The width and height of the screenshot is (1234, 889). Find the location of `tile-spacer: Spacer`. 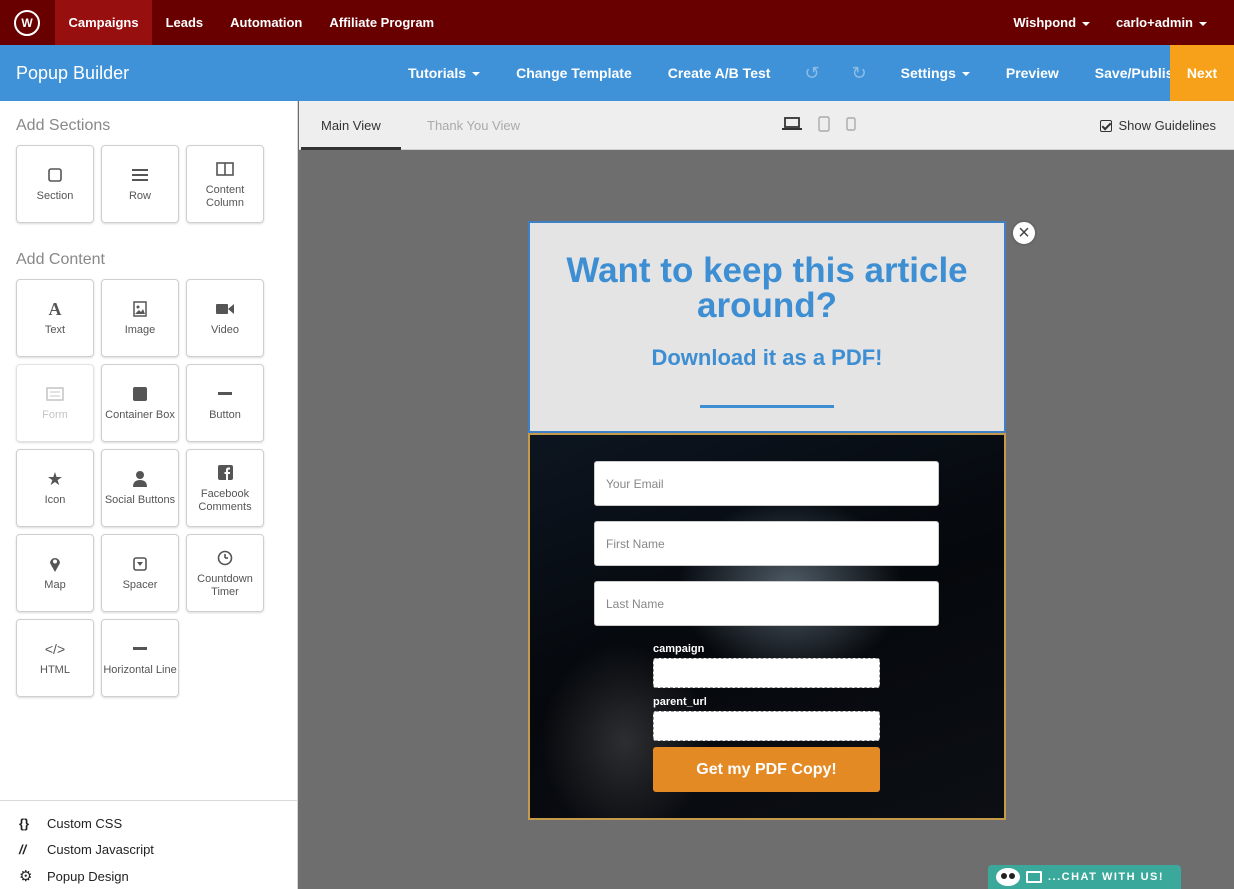

tile-spacer: Spacer is located at coordinates (140, 573).